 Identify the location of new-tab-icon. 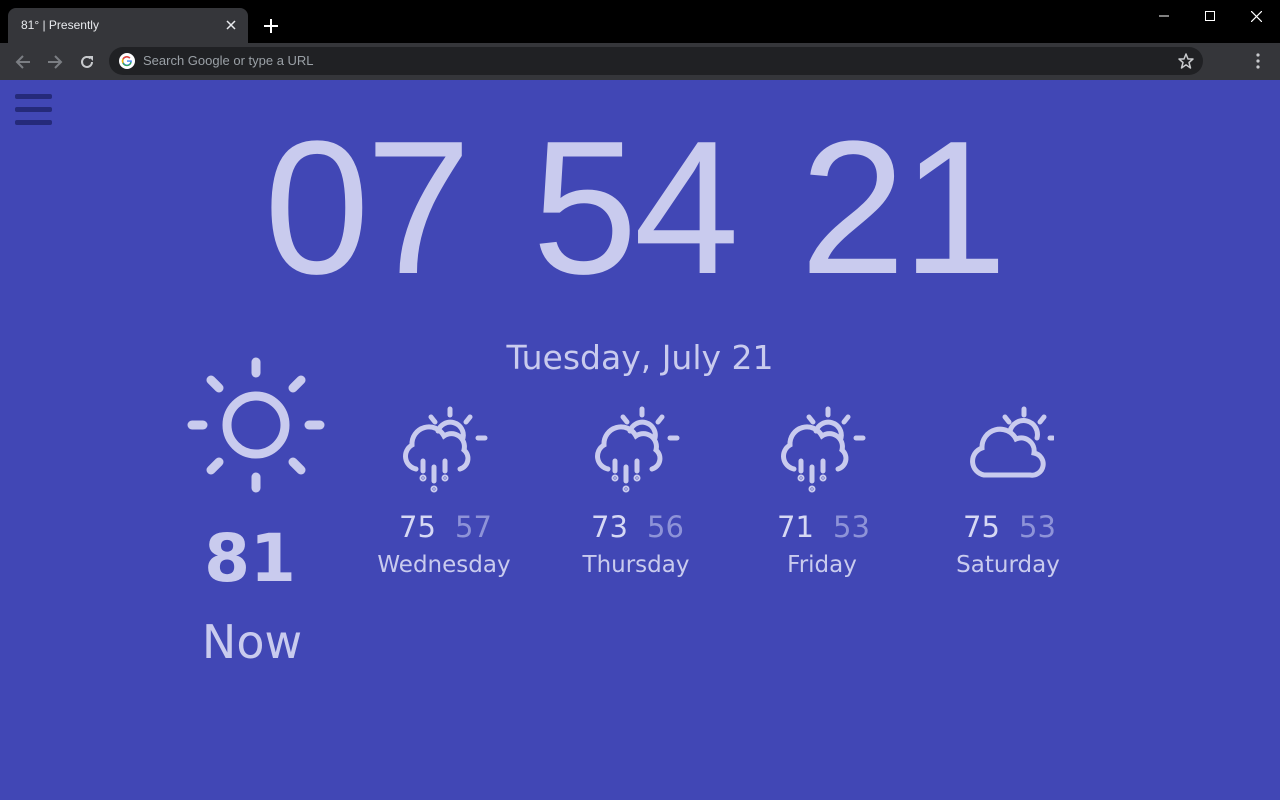
(271, 26).